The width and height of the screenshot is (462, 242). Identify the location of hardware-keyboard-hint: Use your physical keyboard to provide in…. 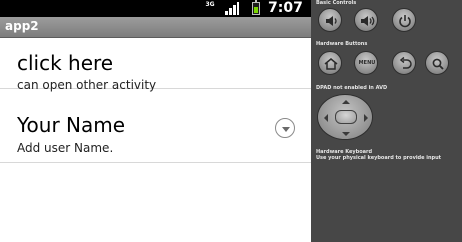
(379, 158).